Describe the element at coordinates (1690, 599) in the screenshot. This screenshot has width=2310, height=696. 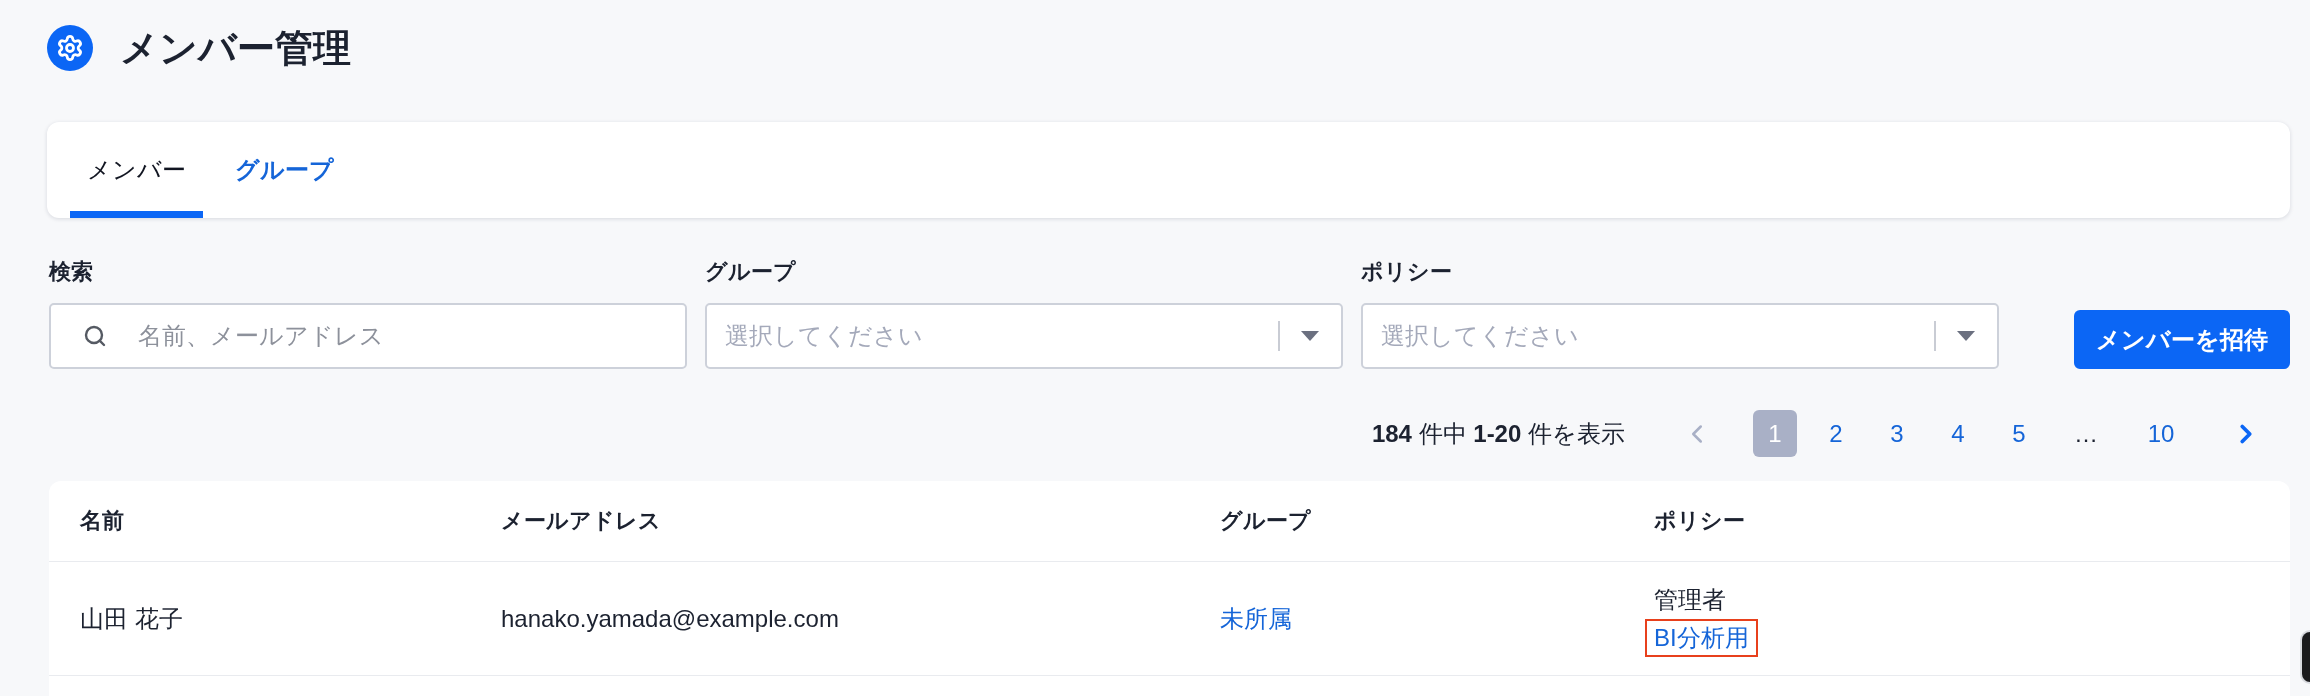
I see `policy-text: 管理者` at that location.